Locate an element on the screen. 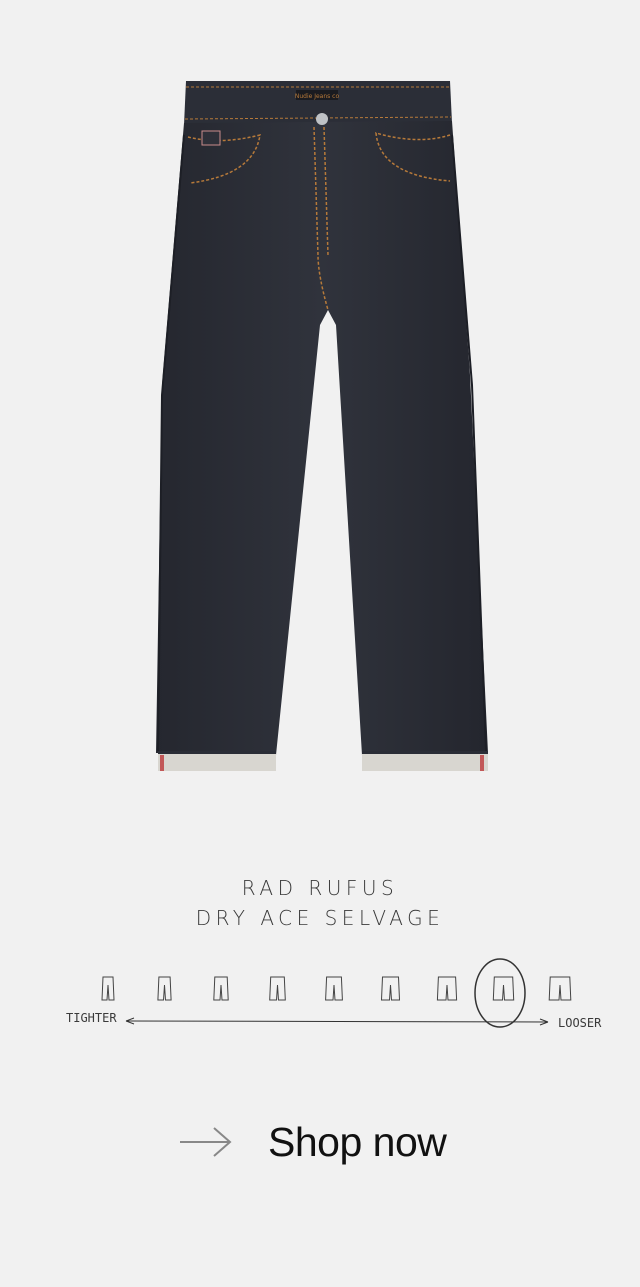  waistband-label: Nudie Jeans co is located at coordinates (317, 96).